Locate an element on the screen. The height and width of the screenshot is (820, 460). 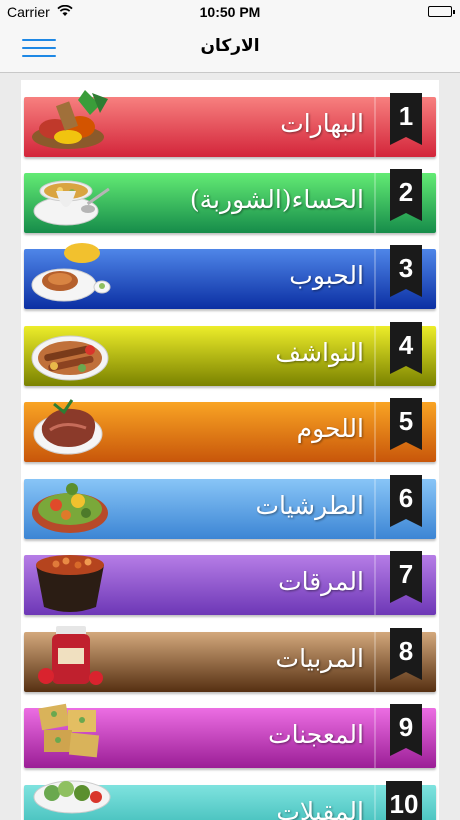
category-label: المعجنات is located at coordinates (316, 734).